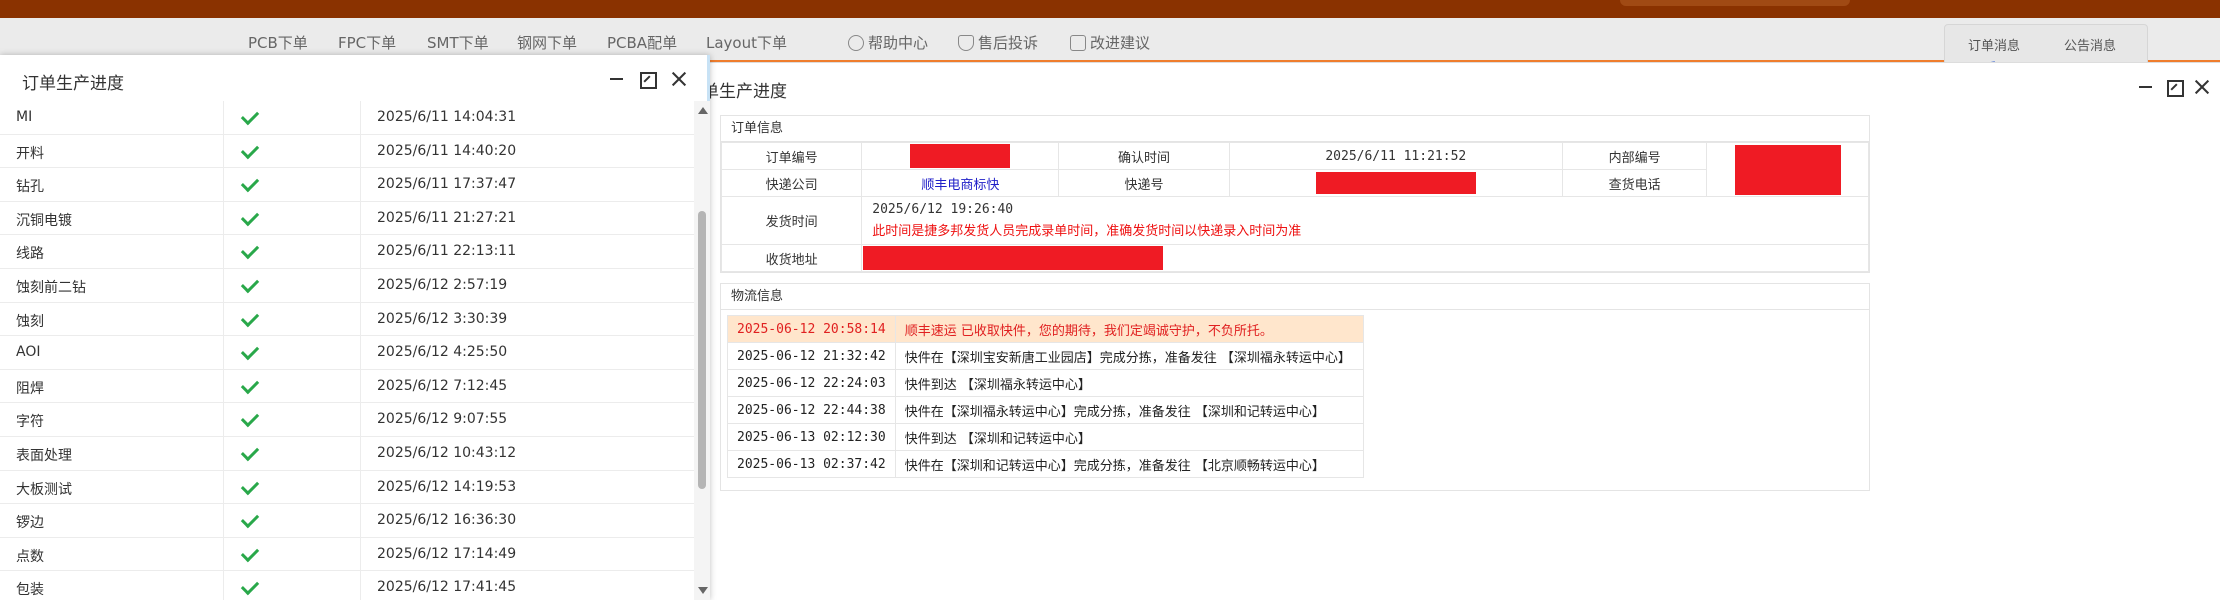 The image size is (2220, 600). I want to click on progress-time: 2025/6/11 14:04:31, so click(447, 117).